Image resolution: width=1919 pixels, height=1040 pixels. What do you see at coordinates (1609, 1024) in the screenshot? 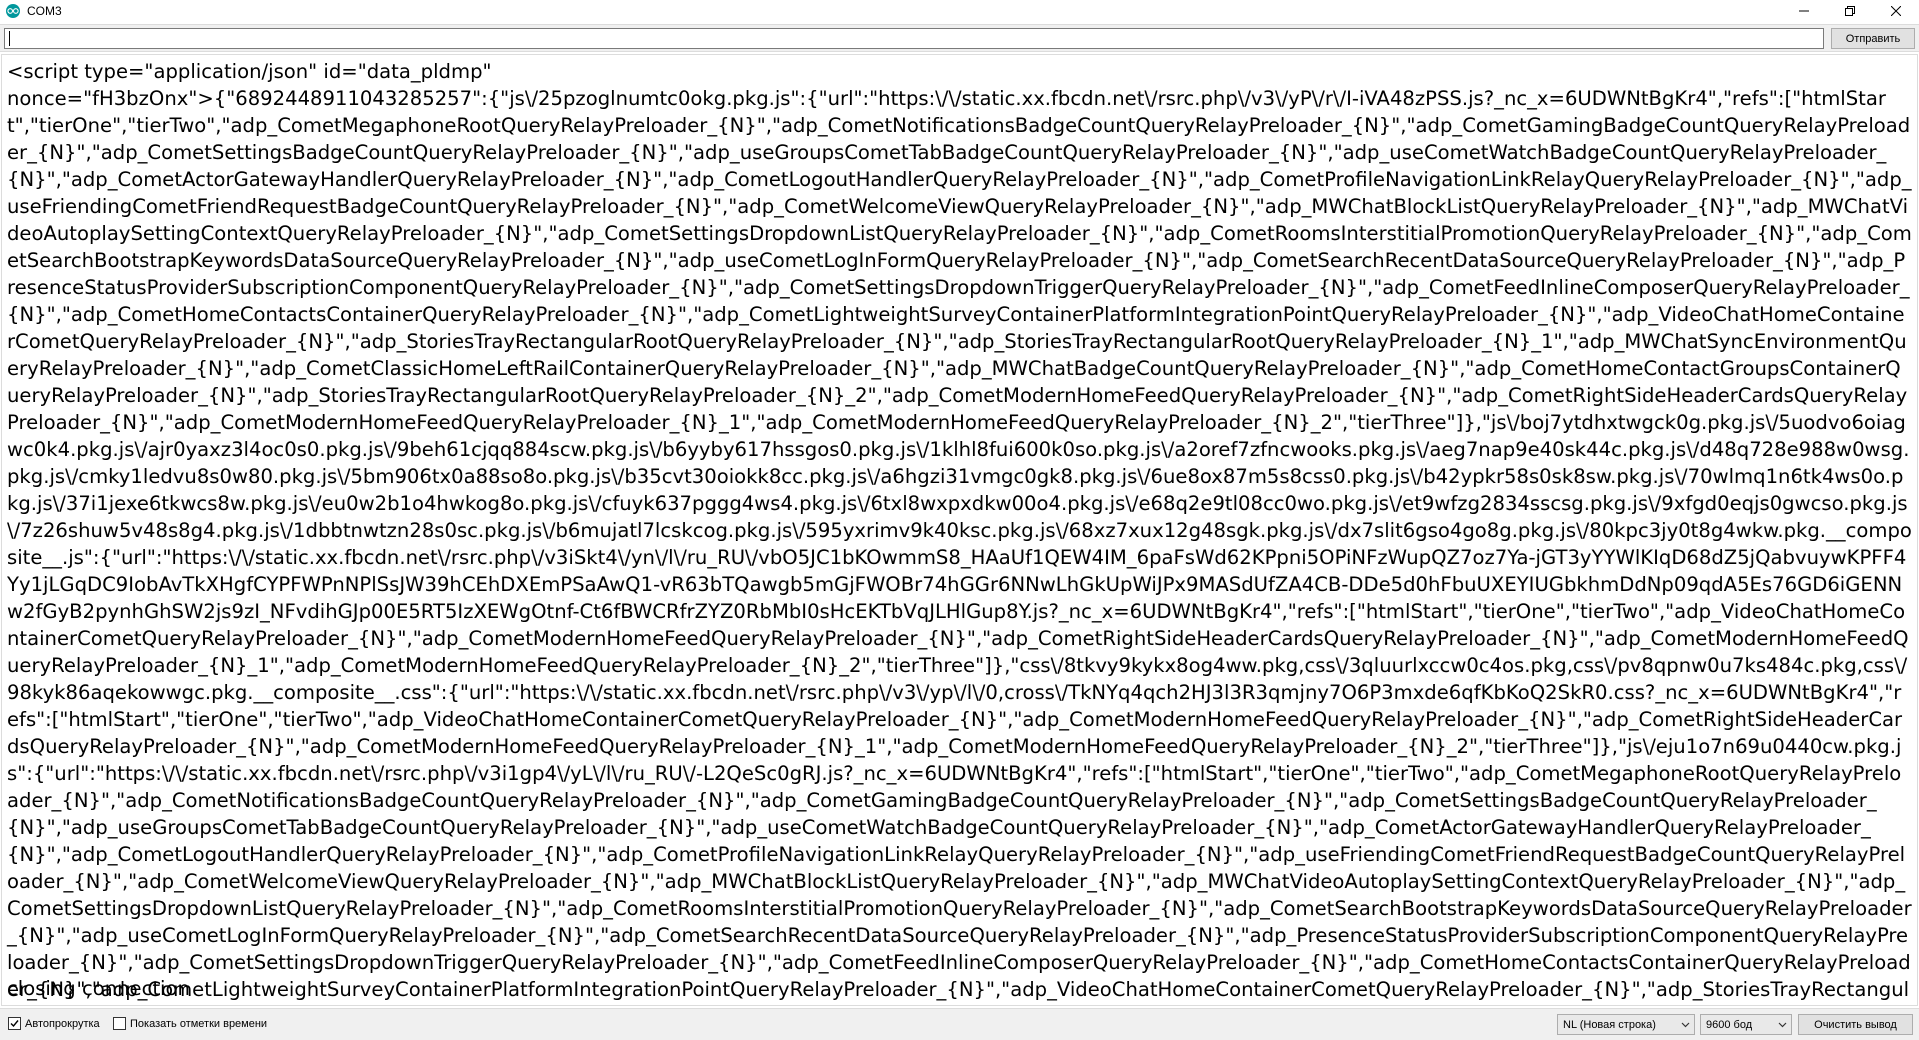
I see `line-ending-value: NL (Новая строка)` at bounding box center [1609, 1024].